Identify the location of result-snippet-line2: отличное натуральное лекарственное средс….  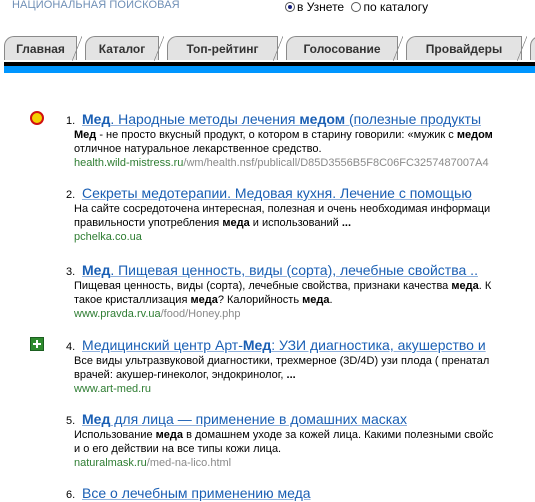
(198, 149).